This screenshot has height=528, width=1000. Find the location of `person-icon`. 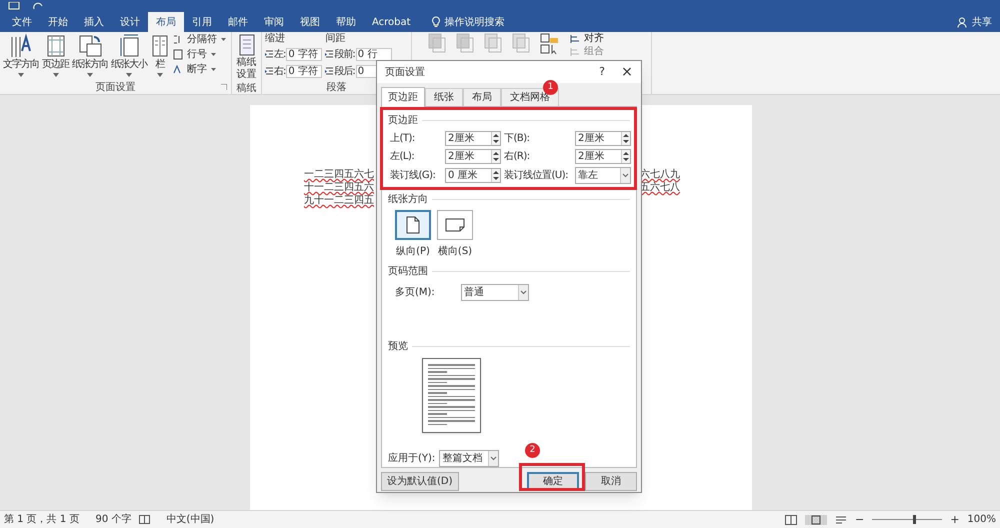

person-icon is located at coordinates (962, 22).